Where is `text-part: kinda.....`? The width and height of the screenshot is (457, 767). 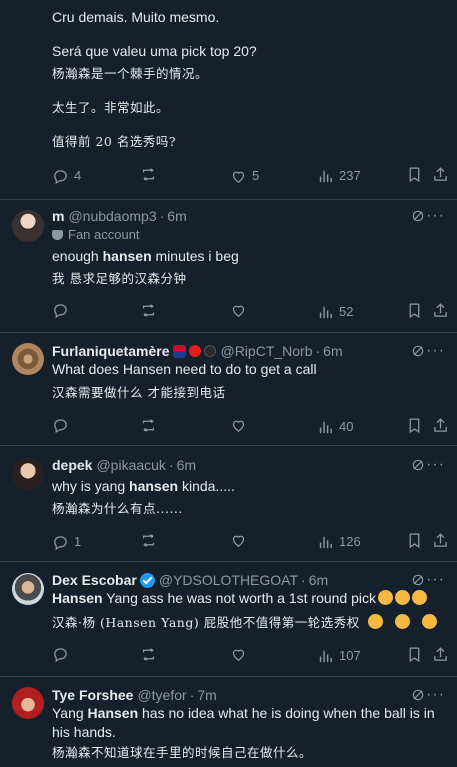
text-part: kinda..... is located at coordinates (206, 486).